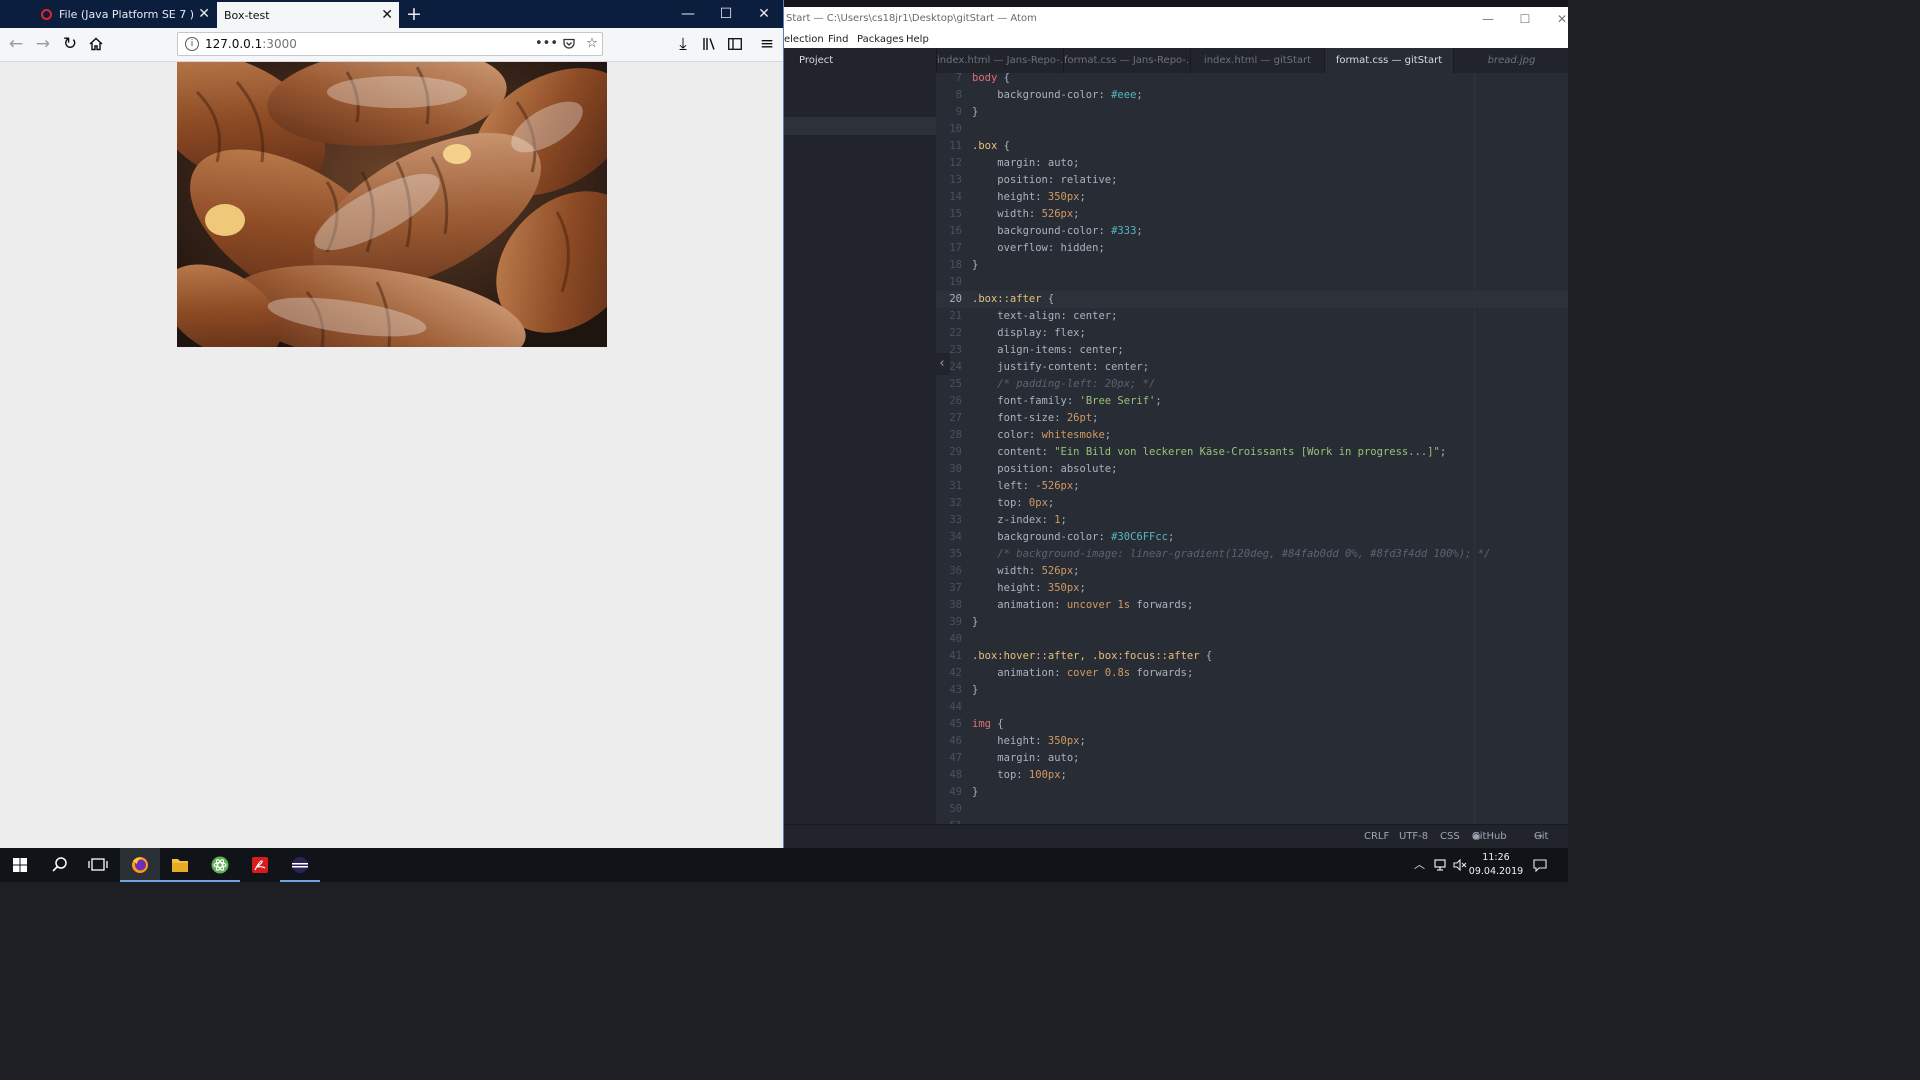 This screenshot has height=1080, width=1920. Describe the element at coordinates (1252, 775) in the screenshot. I see `code-line: 48 top: 100px;` at that location.